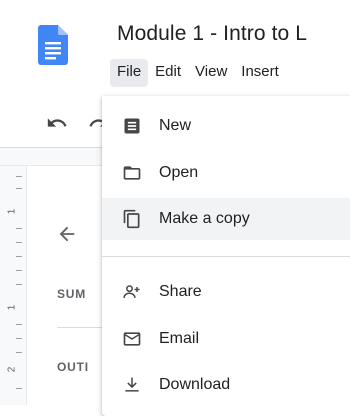  Describe the element at coordinates (180, 291) in the screenshot. I see `menu-item-label: Share` at that location.